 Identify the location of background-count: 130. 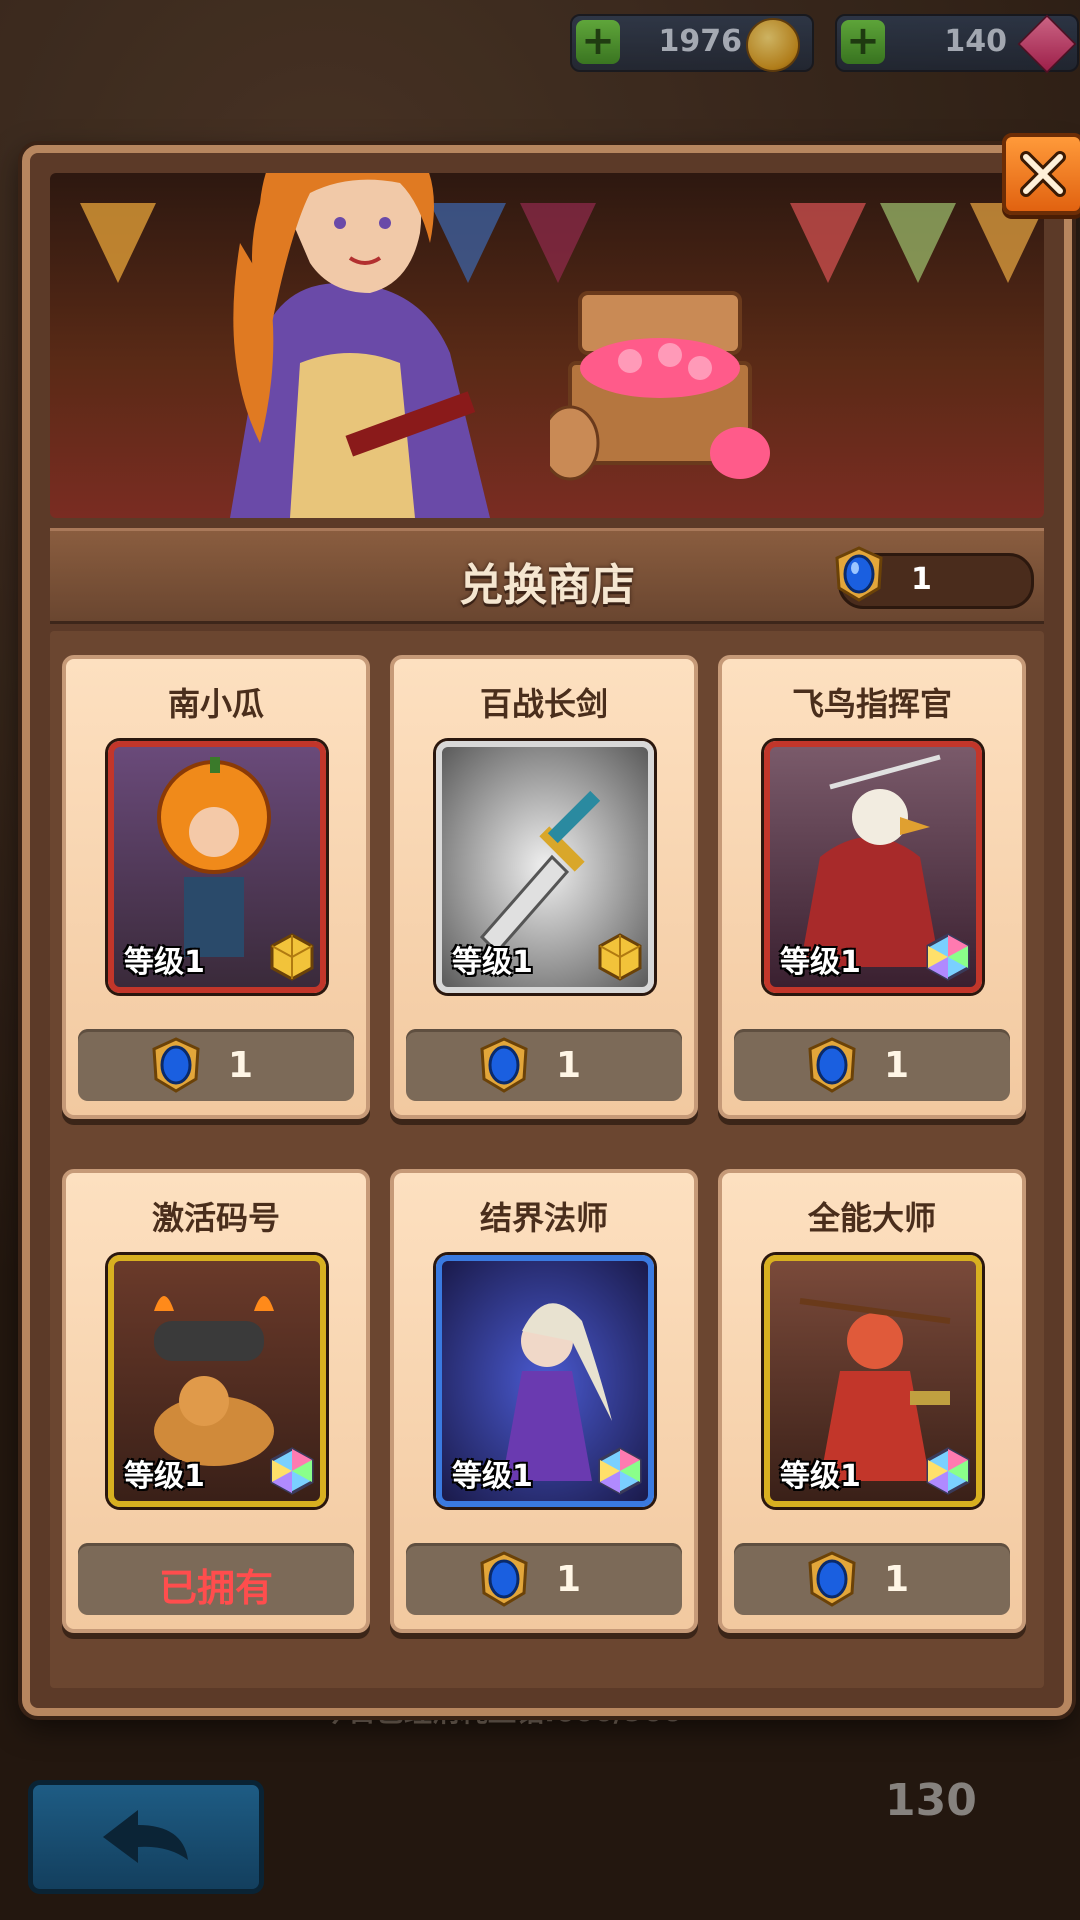
(931, 1800).